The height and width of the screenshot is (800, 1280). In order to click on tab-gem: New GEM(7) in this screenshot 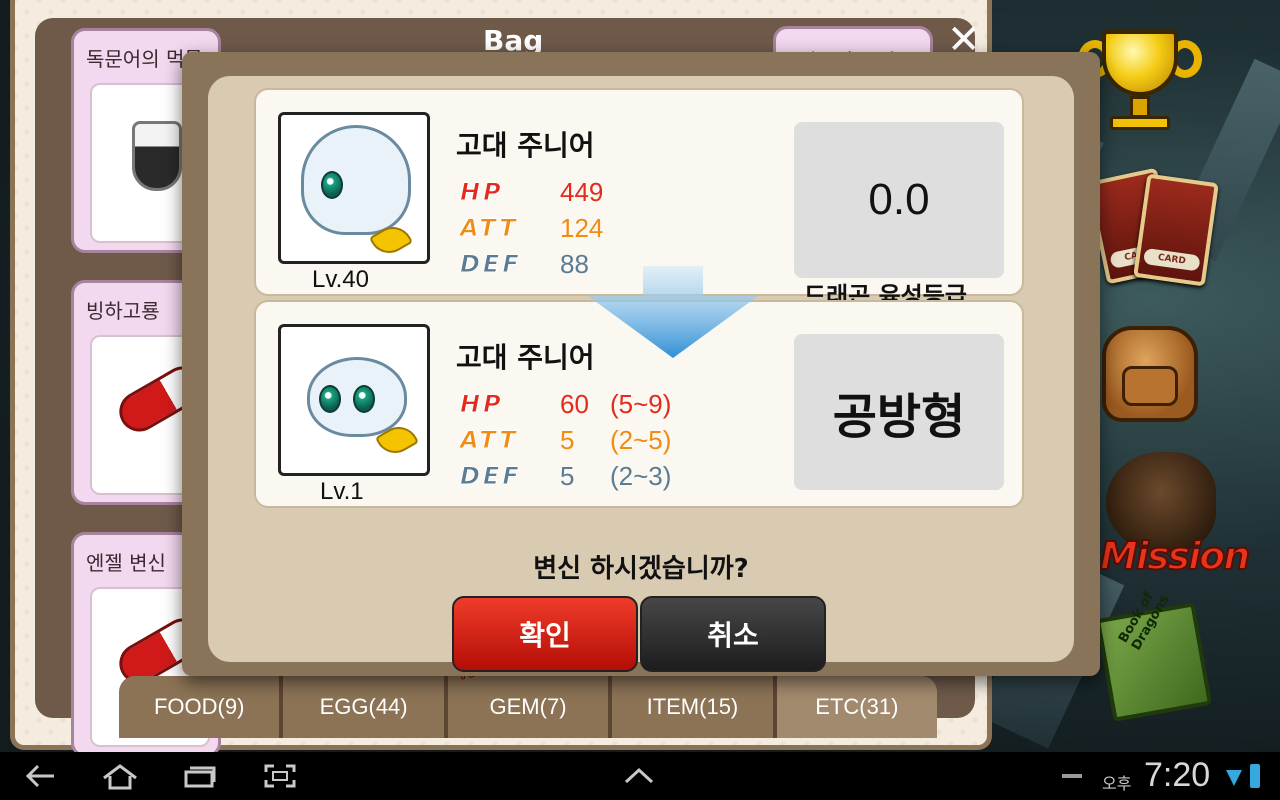, I will do `click(530, 695)`.